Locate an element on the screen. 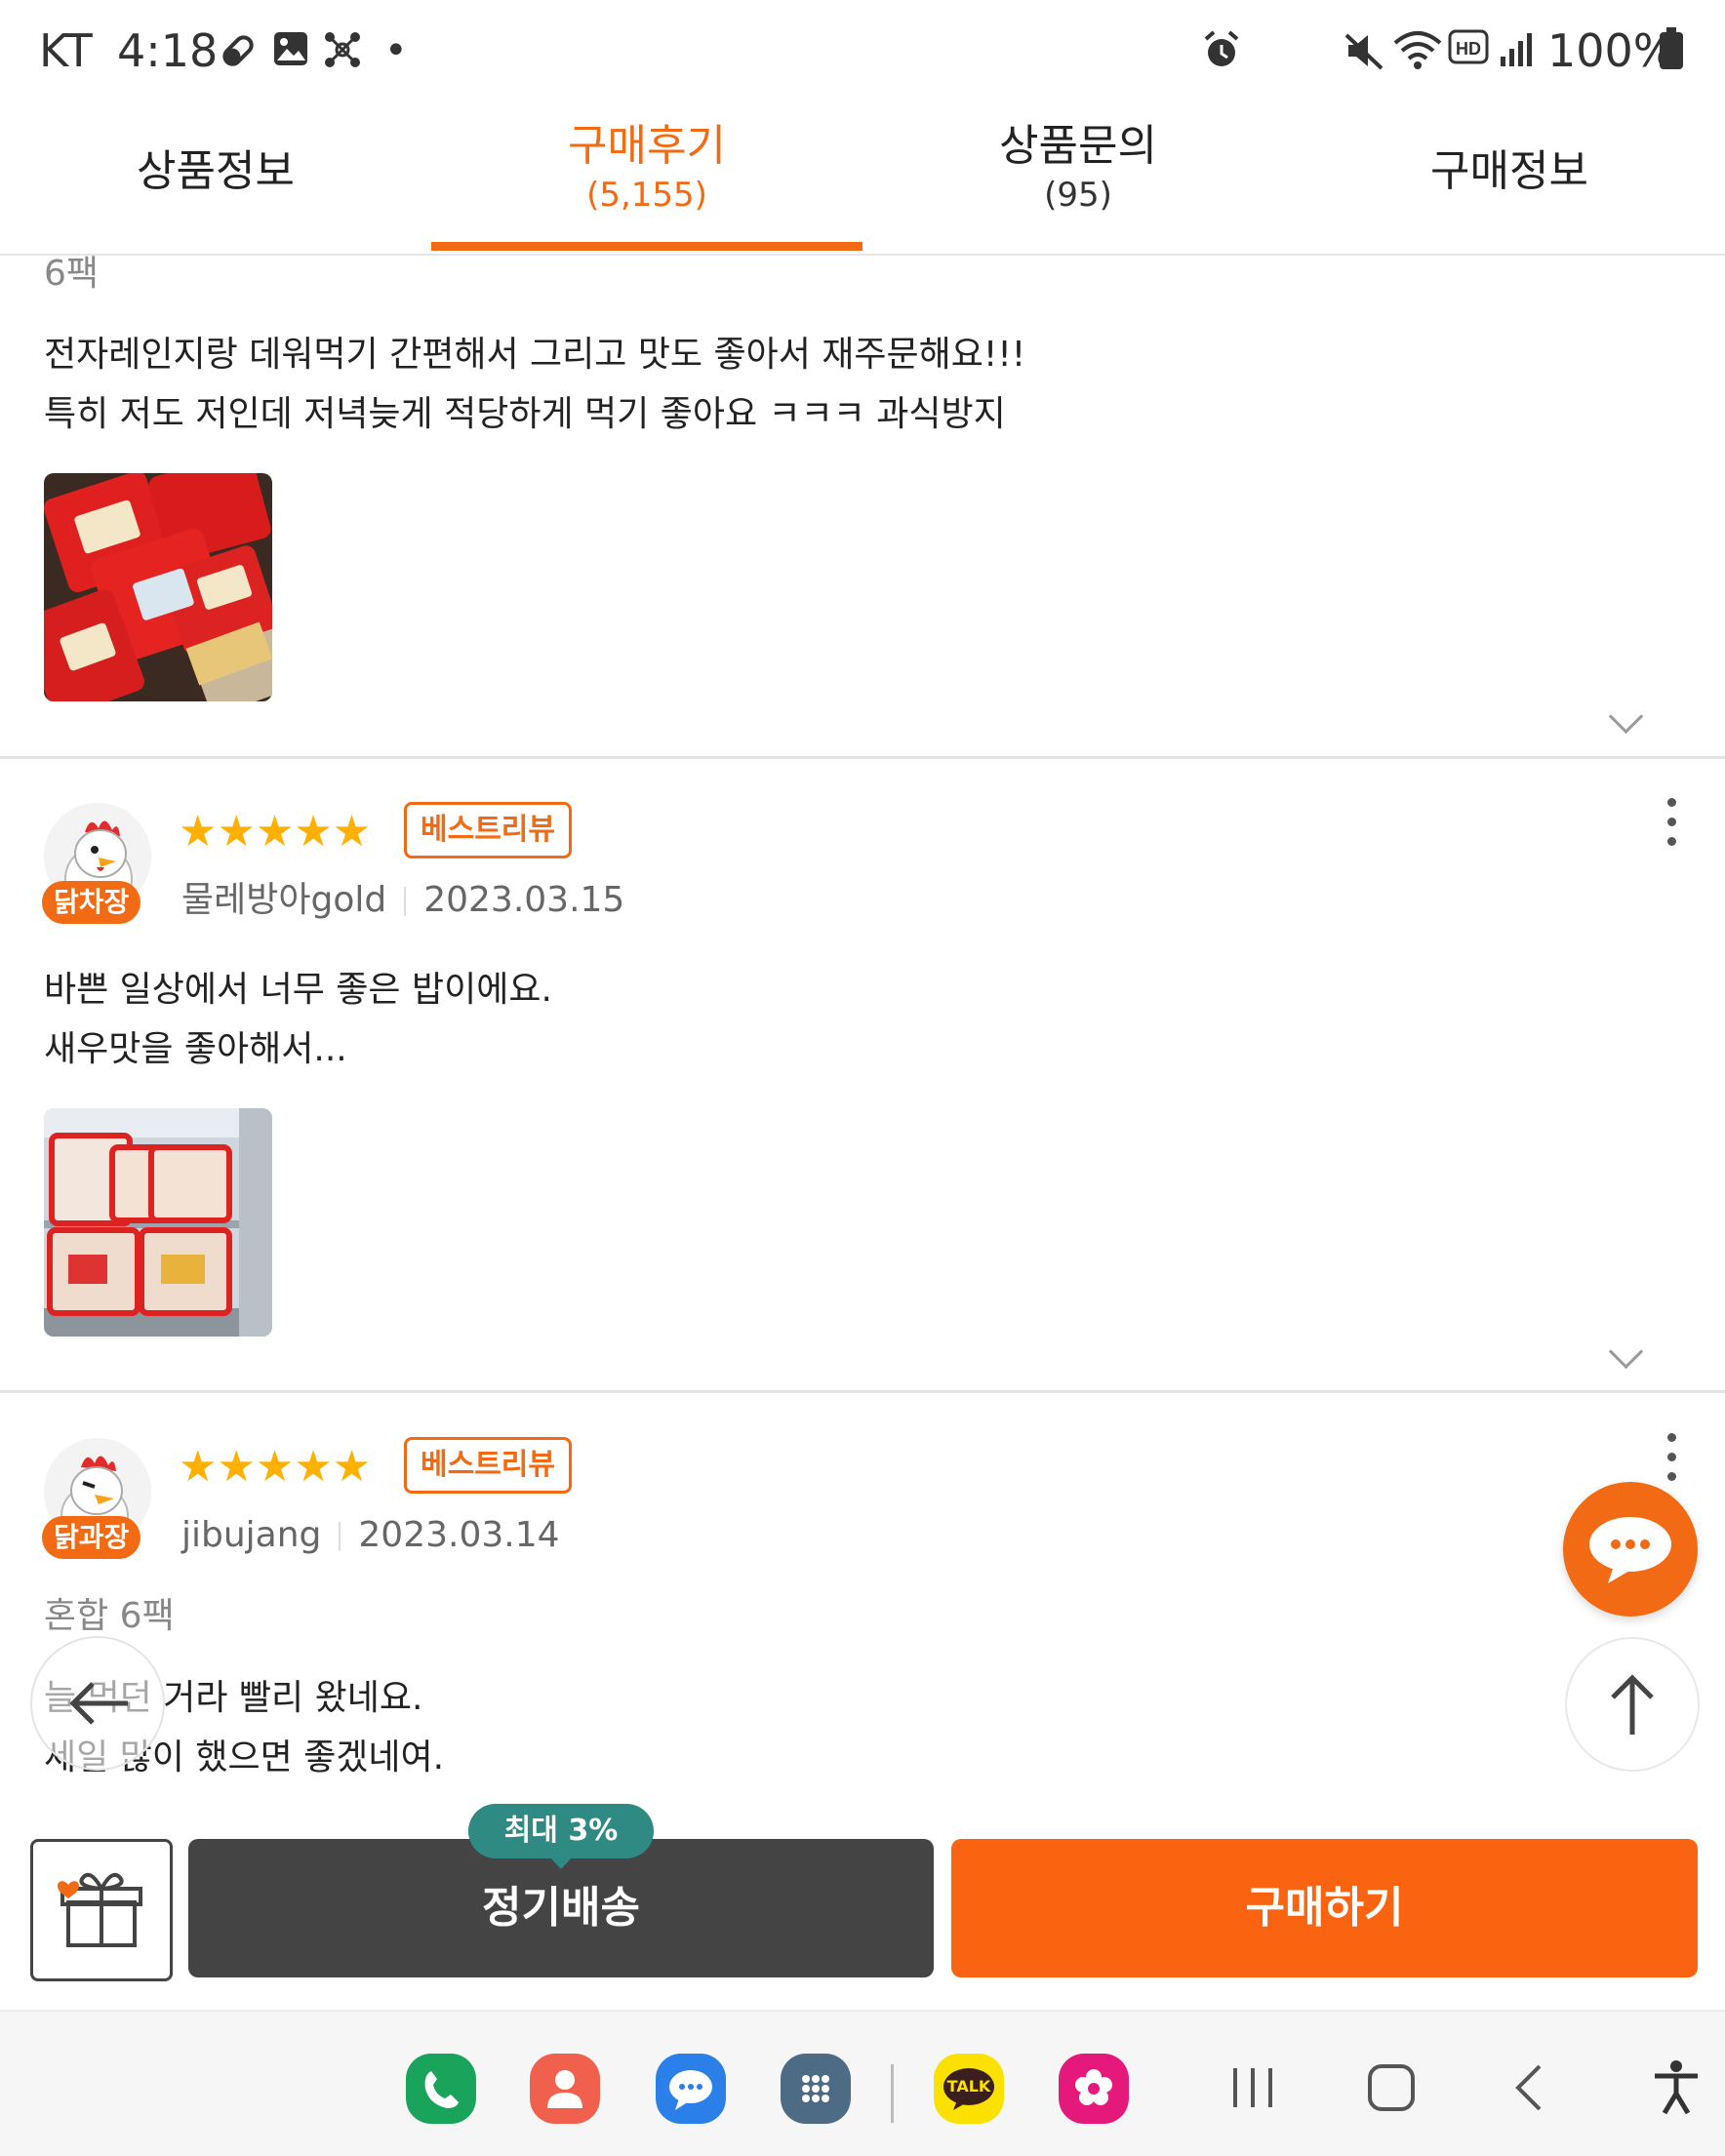 This screenshot has height=2156, width=1725. wifi-icon is located at coordinates (1418, 50).